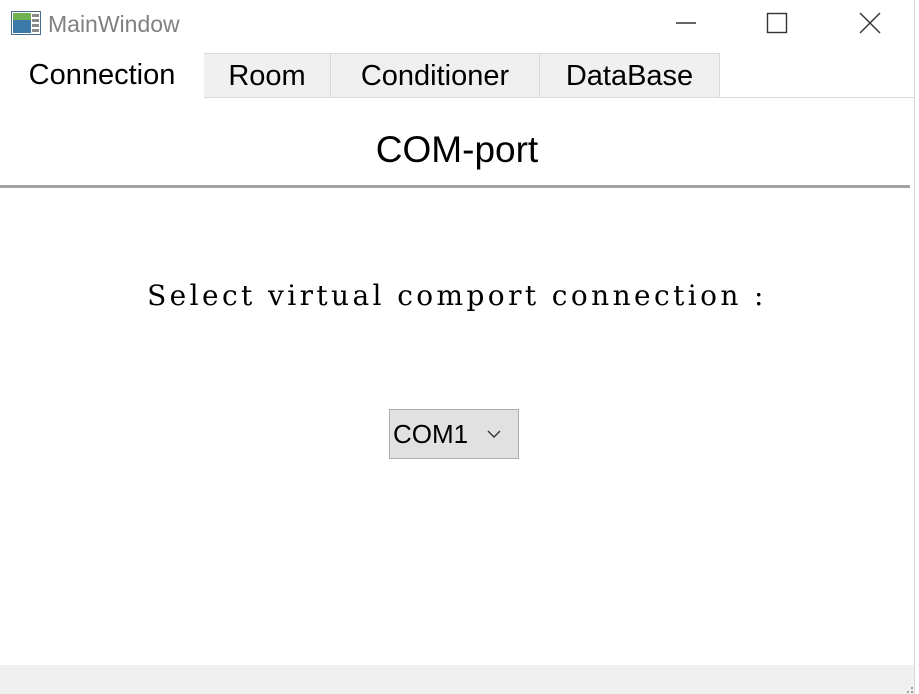  Describe the element at coordinates (267, 75) in the screenshot. I see `tab-room: Room` at that location.